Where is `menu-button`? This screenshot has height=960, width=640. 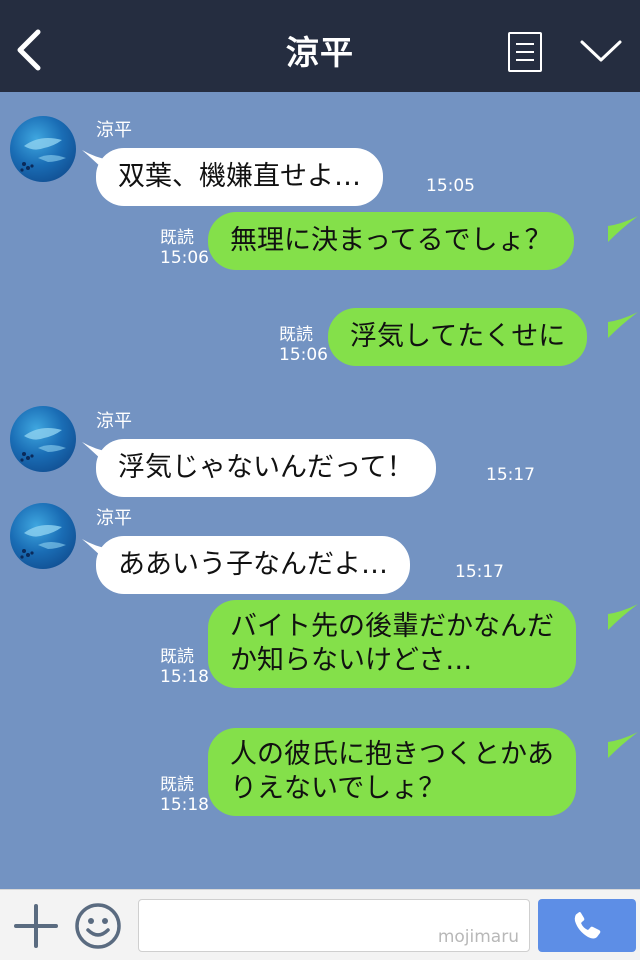 menu-button is located at coordinates (525, 52).